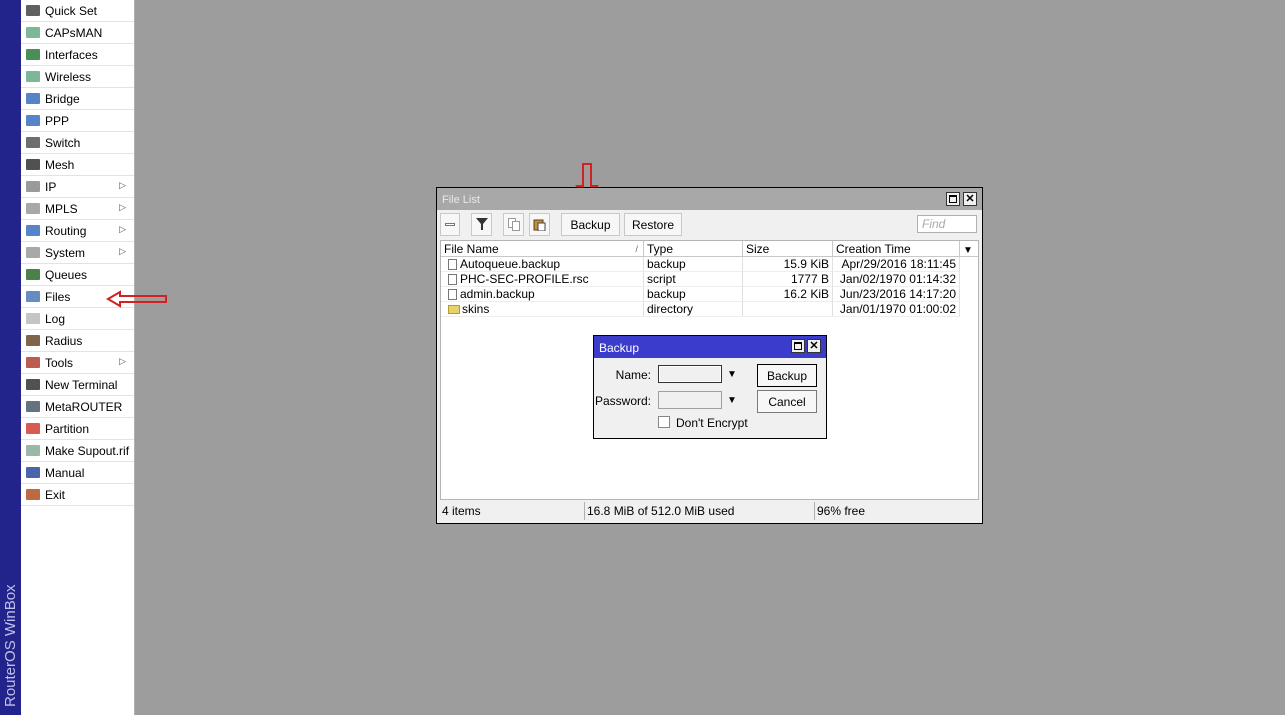 The image size is (1285, 715). What do you see at coordinates (653, 224) in the screenshot?
I see `restore-button: Restore` at bounding box center [653, 224].